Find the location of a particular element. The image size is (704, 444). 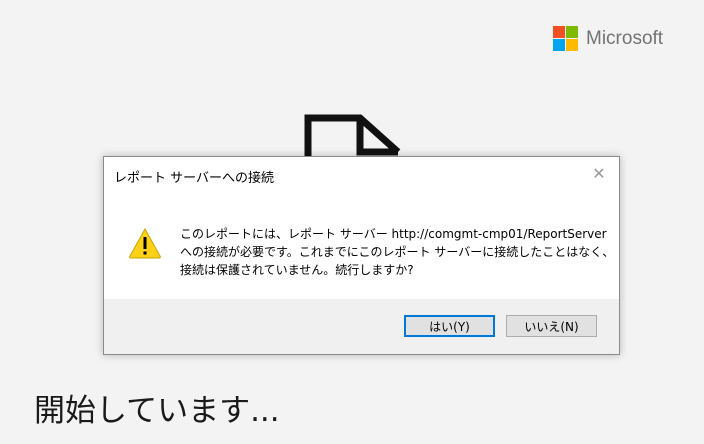

dialog-title: レポート サーバーへの接続 is located at coordinates (194, 178).